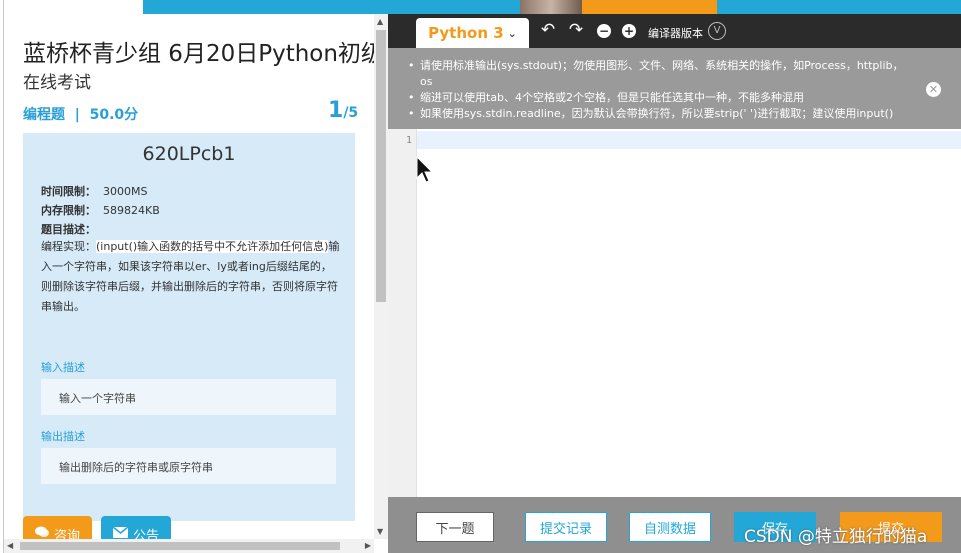 The height and width of the screenshot is (553, 961). I want to click on zoom-out-icon: −, so click(604, 31).